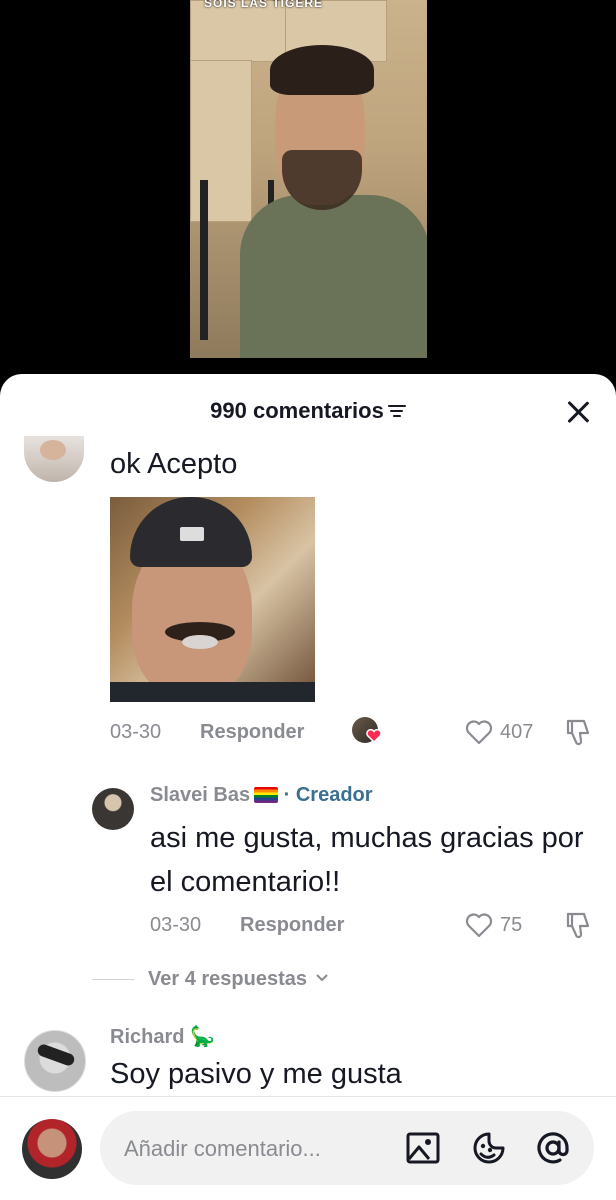 This screenshot has height=1200, width=616. What do you see at coordinates (200, 795) in the screenshot?
I see `reply-author: Slavei Bas` at bounding box center [200, 795].